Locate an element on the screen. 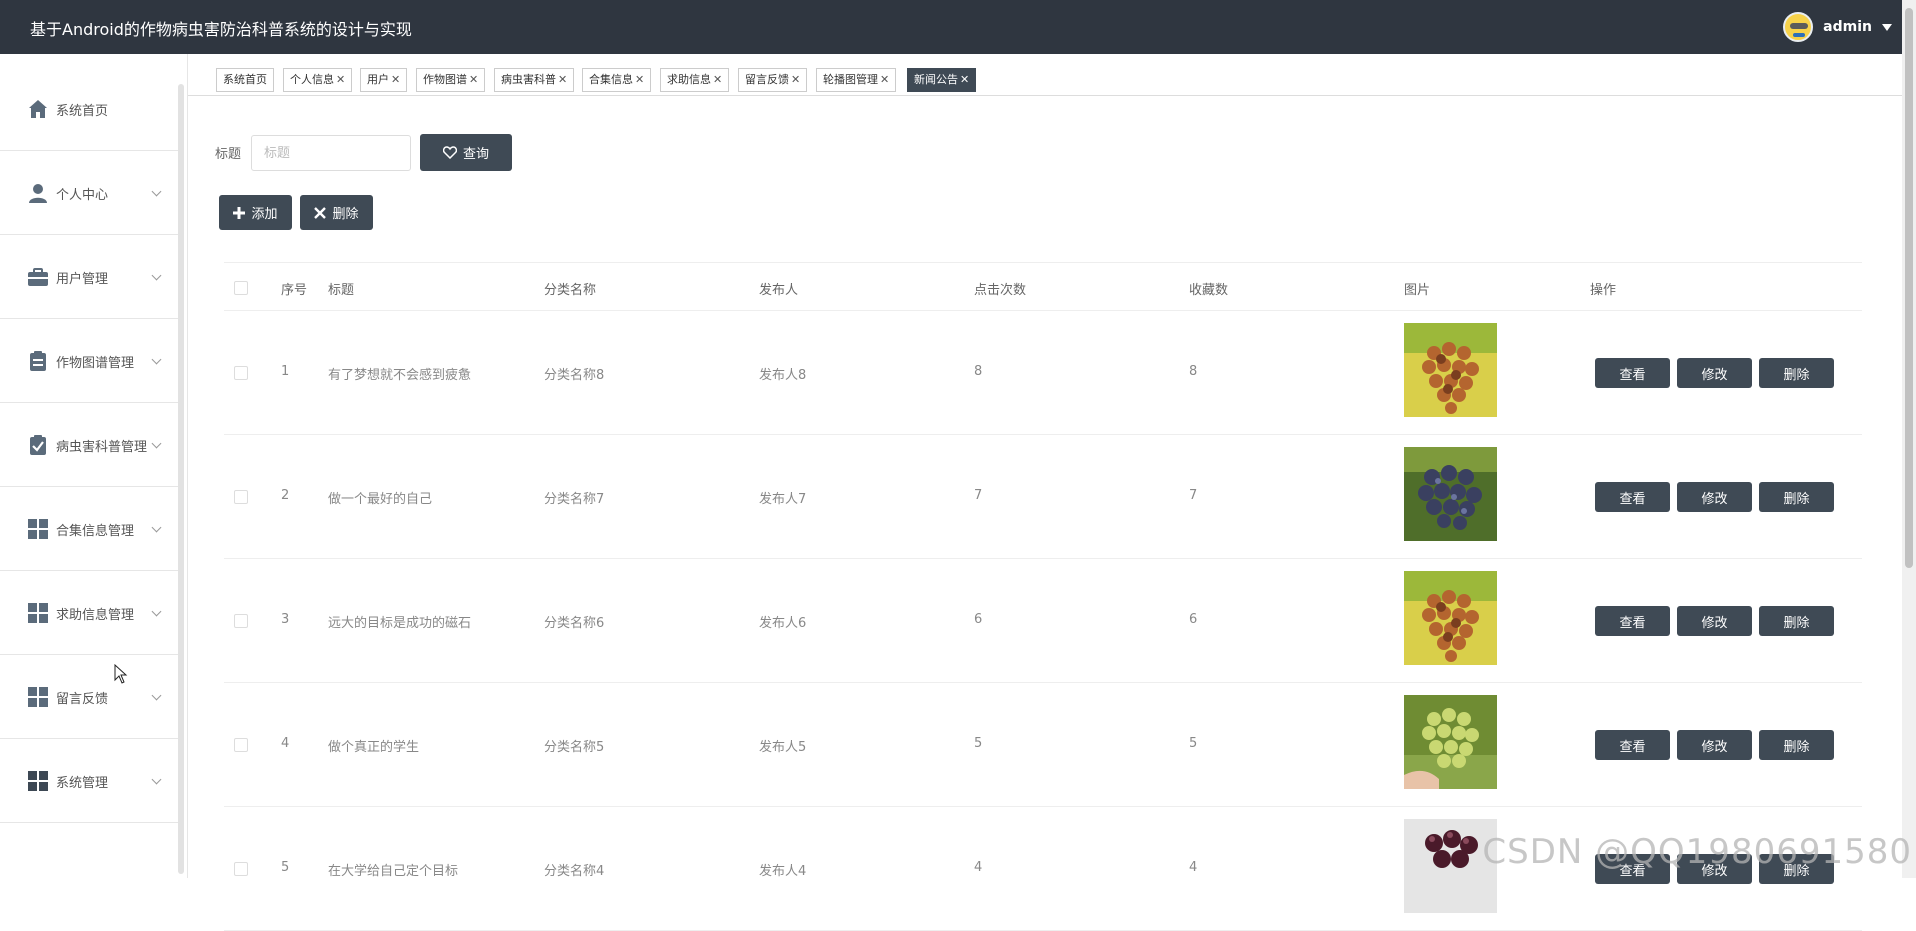  cell-category: 分类名称7 is located at coordinates (574, 497).